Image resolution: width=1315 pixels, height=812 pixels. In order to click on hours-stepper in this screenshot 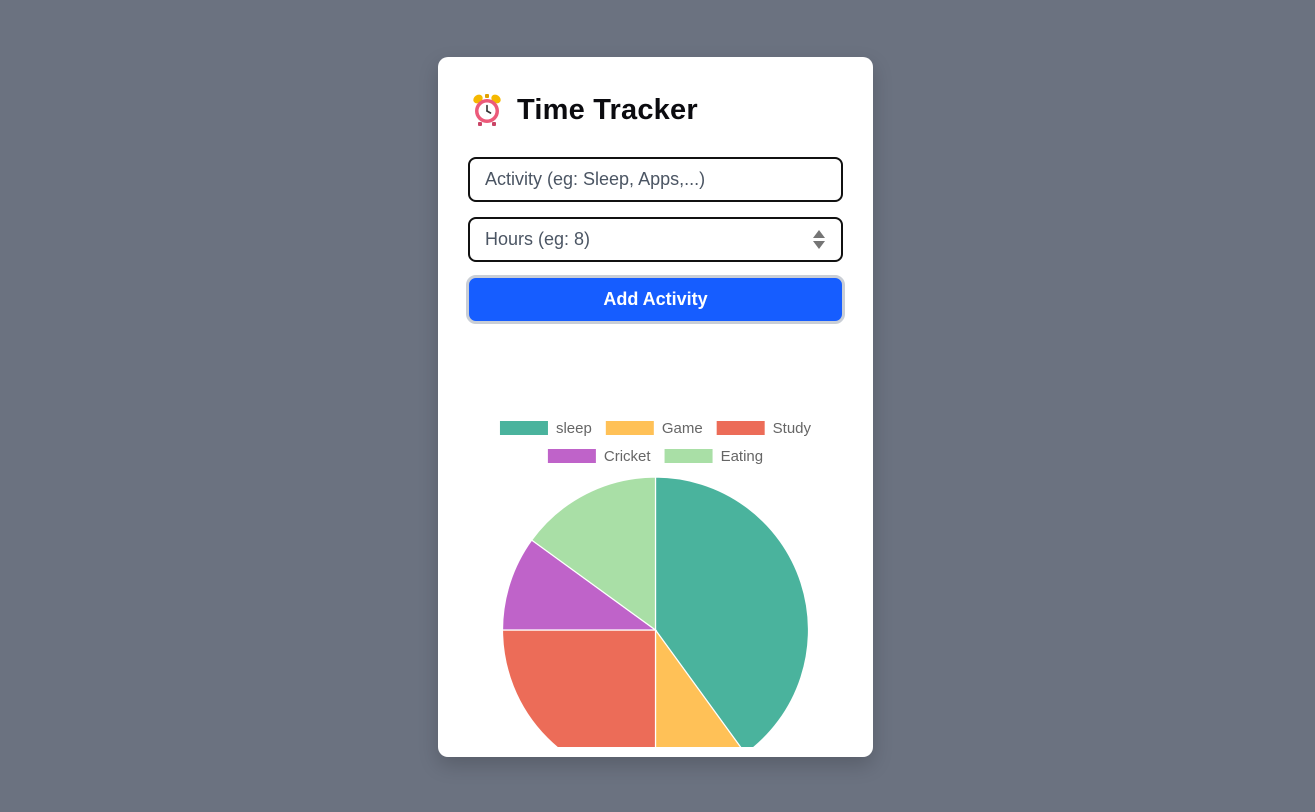, I will do `click(819, 240)`.